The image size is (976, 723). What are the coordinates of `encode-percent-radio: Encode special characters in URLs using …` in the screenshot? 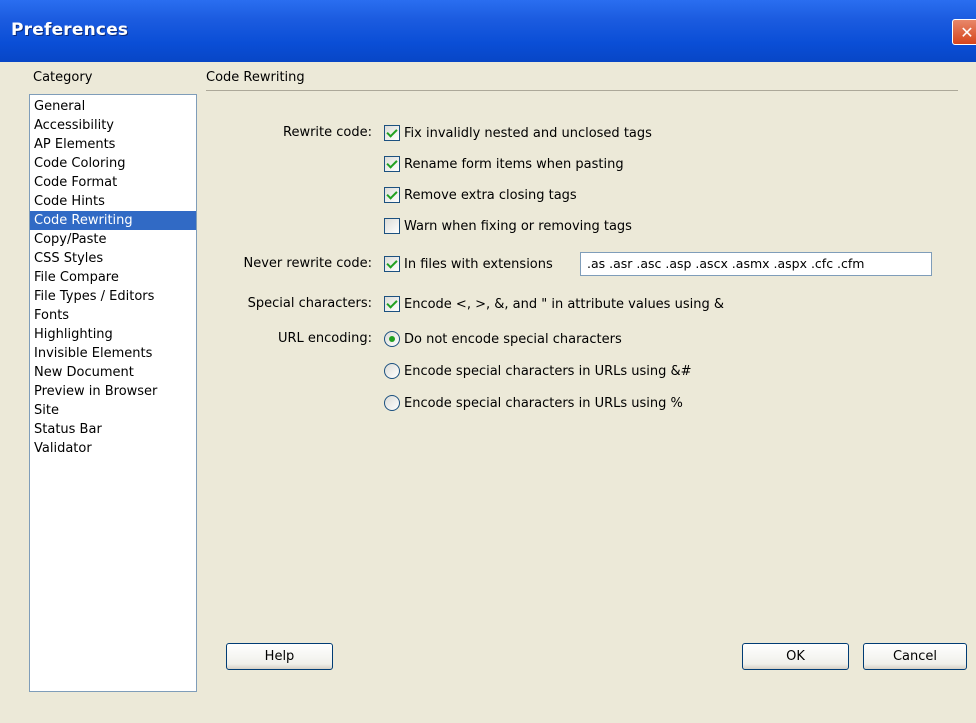 It's located at (533, 403).